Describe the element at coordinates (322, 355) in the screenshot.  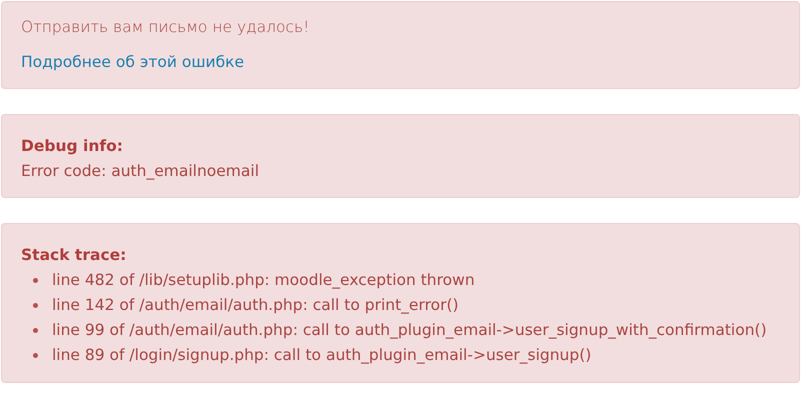
I see `stack-trace-line: line 89 of /login/signup.php: call to auth_plugin_email->user_signup()` at that location.